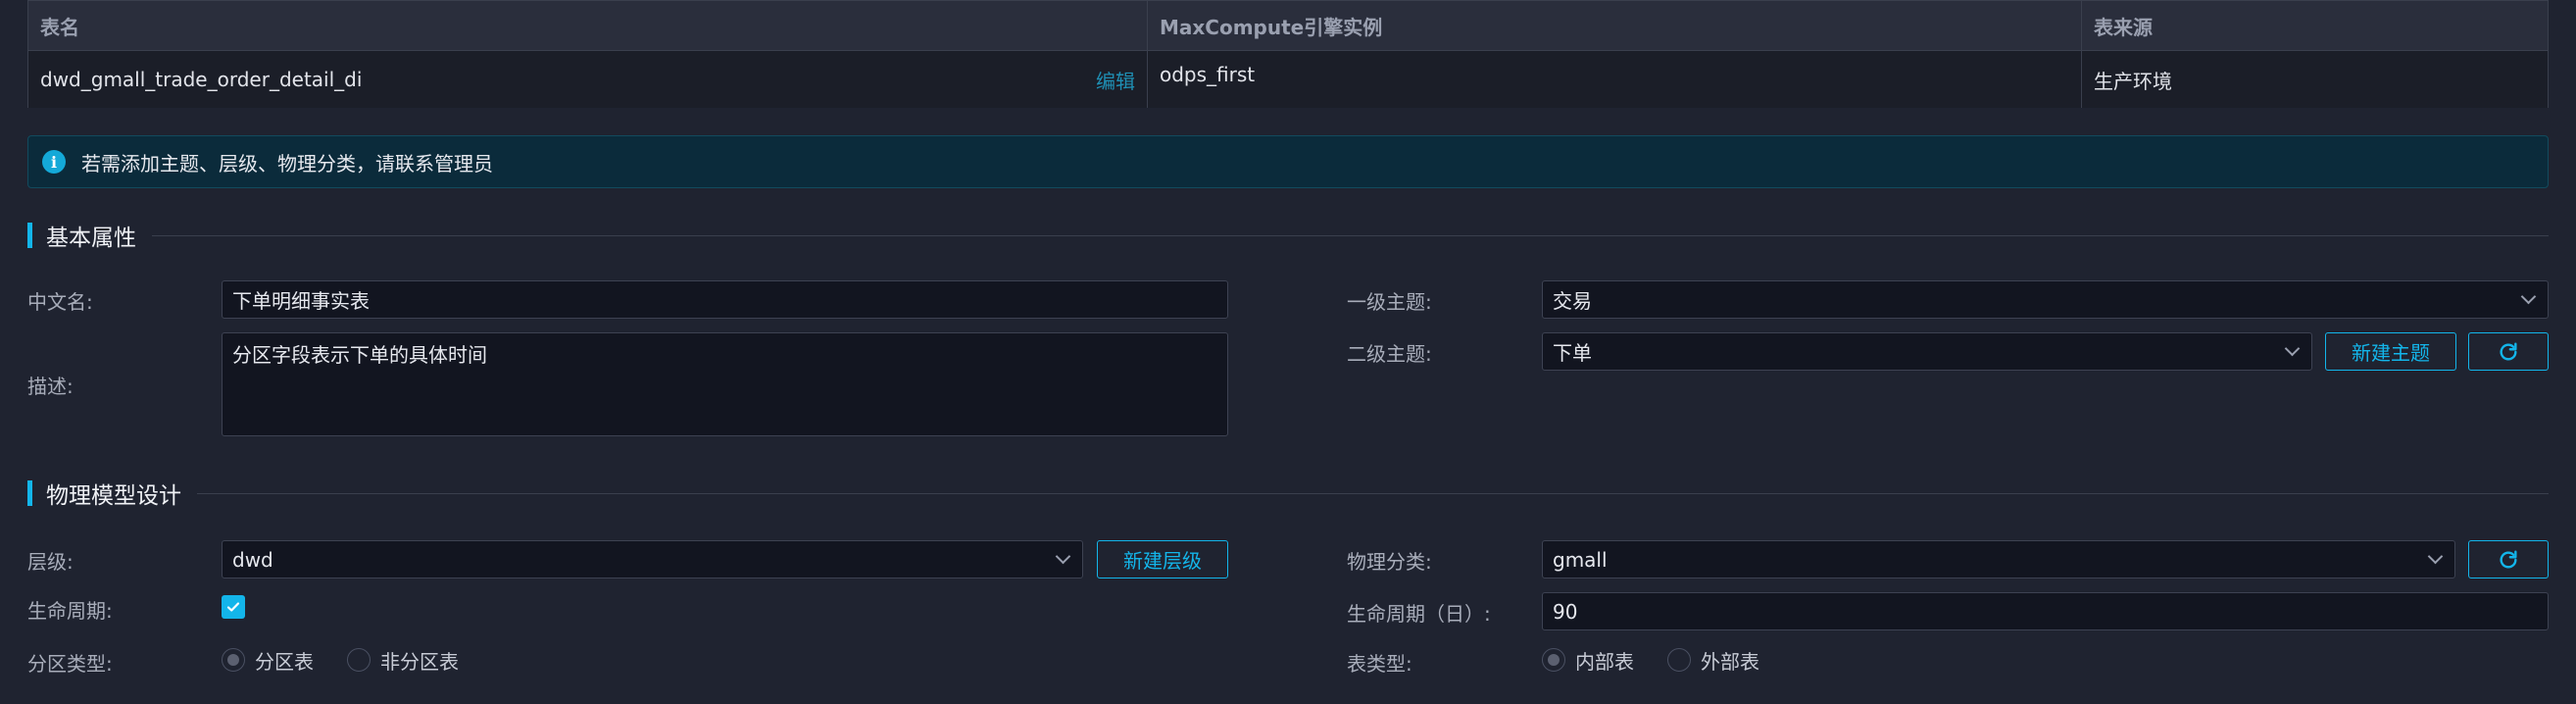  What do you see at coordinates (50, 562) in the screenshot?
I see `layer-label: 层级:` at bounding box center [50, 562].